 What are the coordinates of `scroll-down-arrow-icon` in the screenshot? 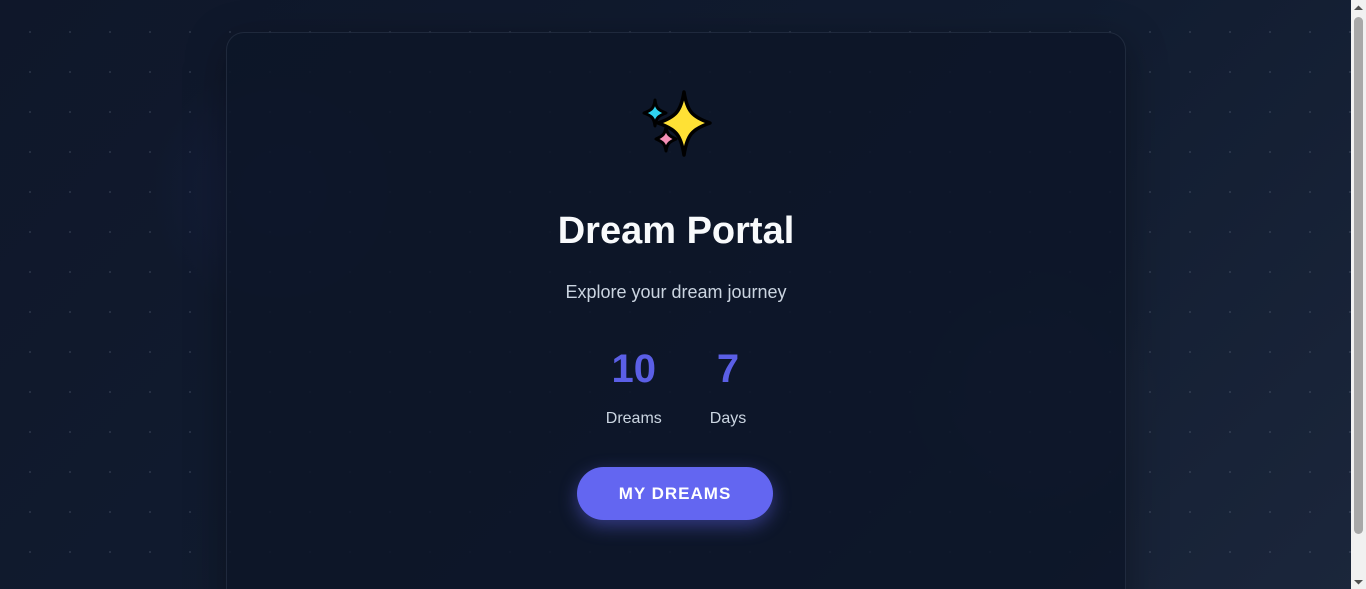 It's located at (1358, 581).